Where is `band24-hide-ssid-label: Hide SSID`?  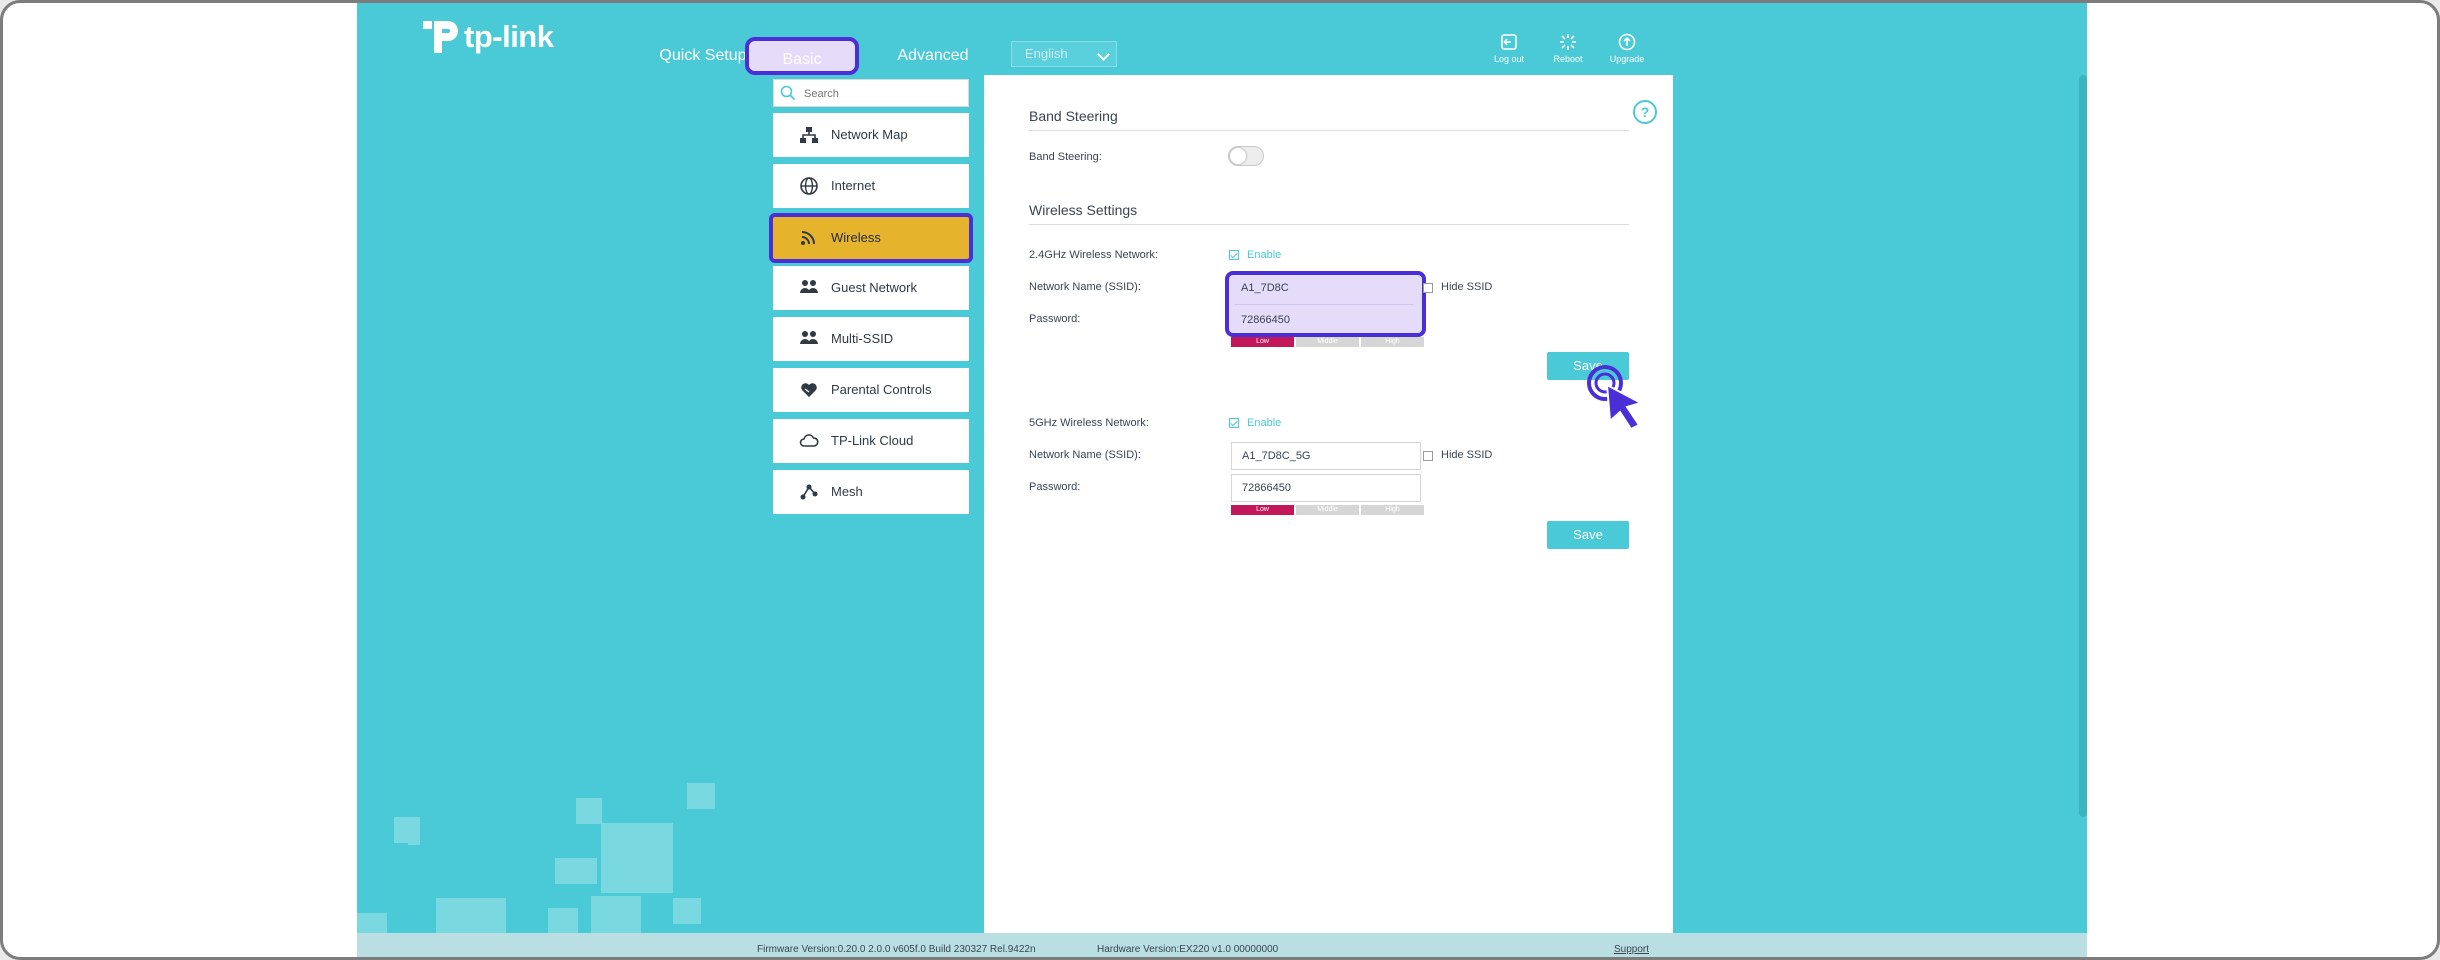 band24-hide-ssid-label: Hide SSID is located at coordinates (1467, 287).